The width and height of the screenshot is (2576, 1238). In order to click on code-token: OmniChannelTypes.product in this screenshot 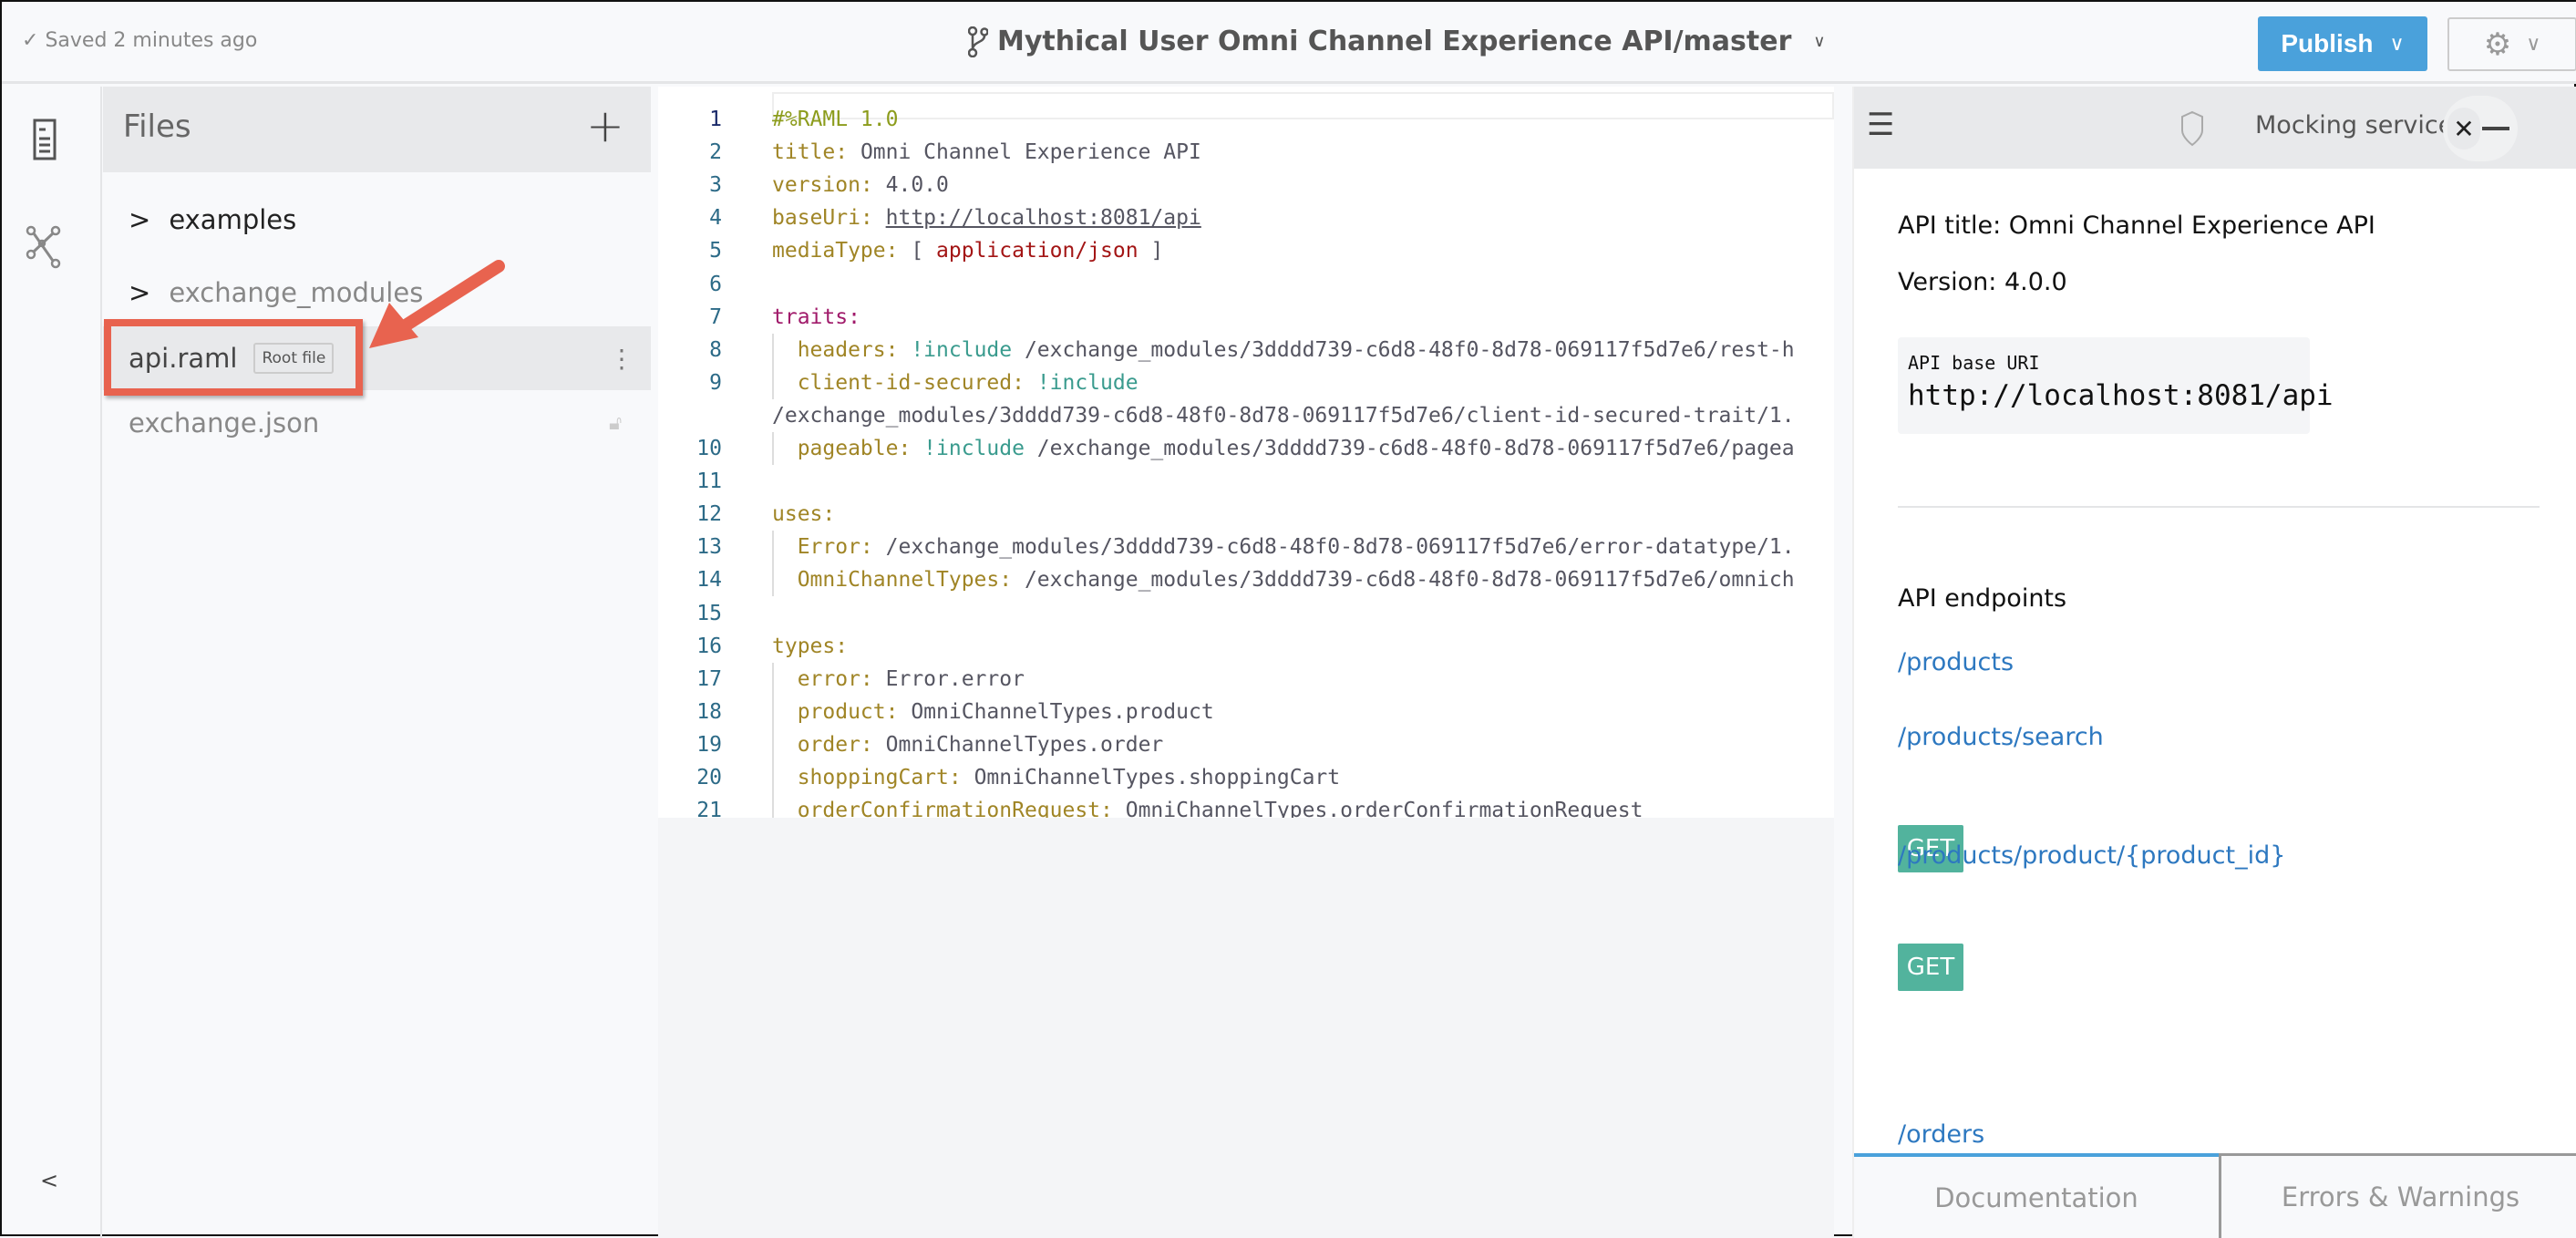, I will do `click(1062, 711)`.